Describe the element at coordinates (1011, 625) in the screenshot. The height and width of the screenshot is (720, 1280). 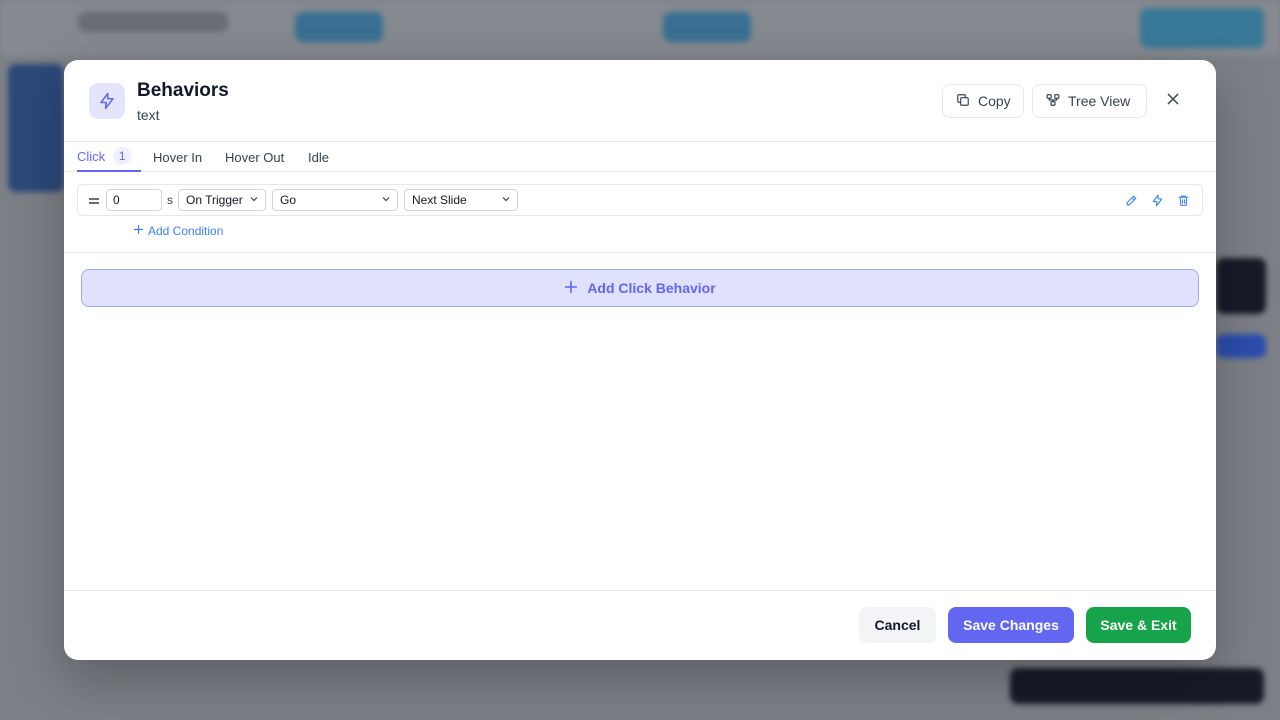
I see `save-changes-button: Save Changes` at that location.